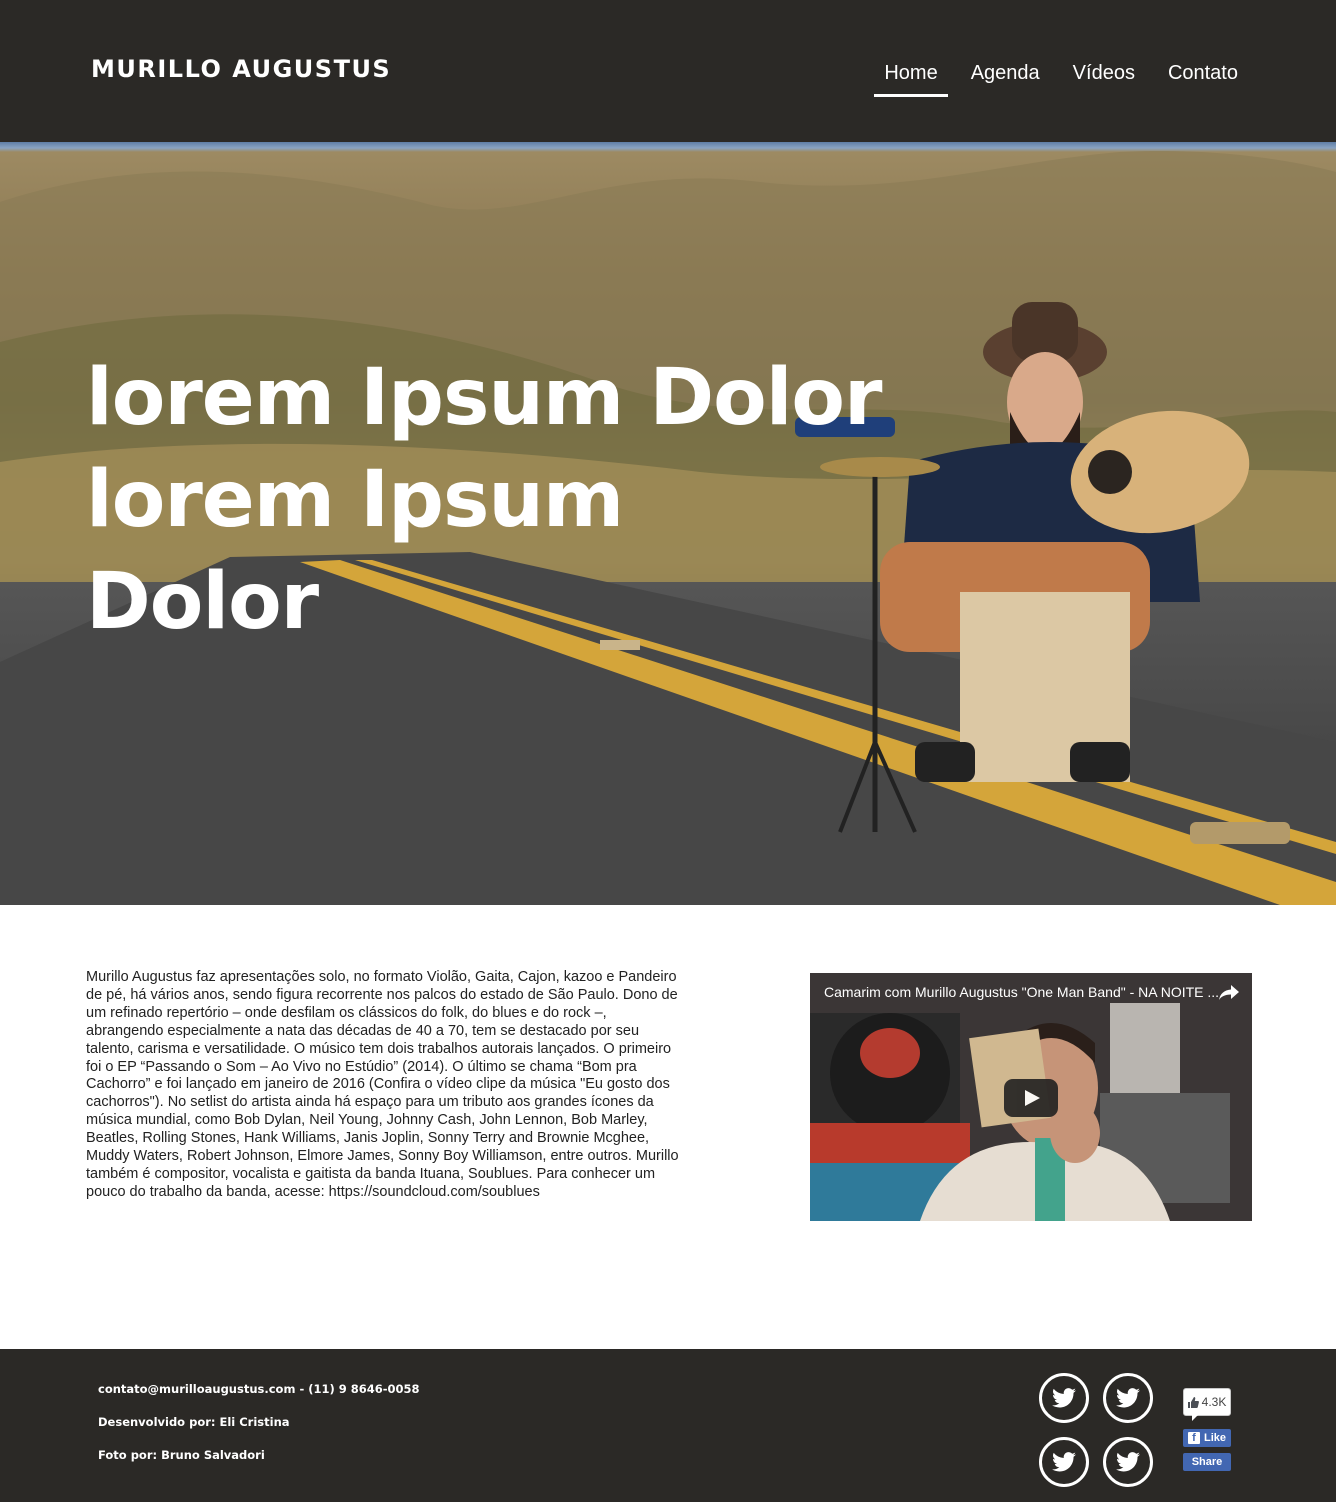 This screenshot has width=1336, height=1502. Describe the element at coordinates (1193, 1438) in the screenshot. I see `facebook-icon: f` at that location.